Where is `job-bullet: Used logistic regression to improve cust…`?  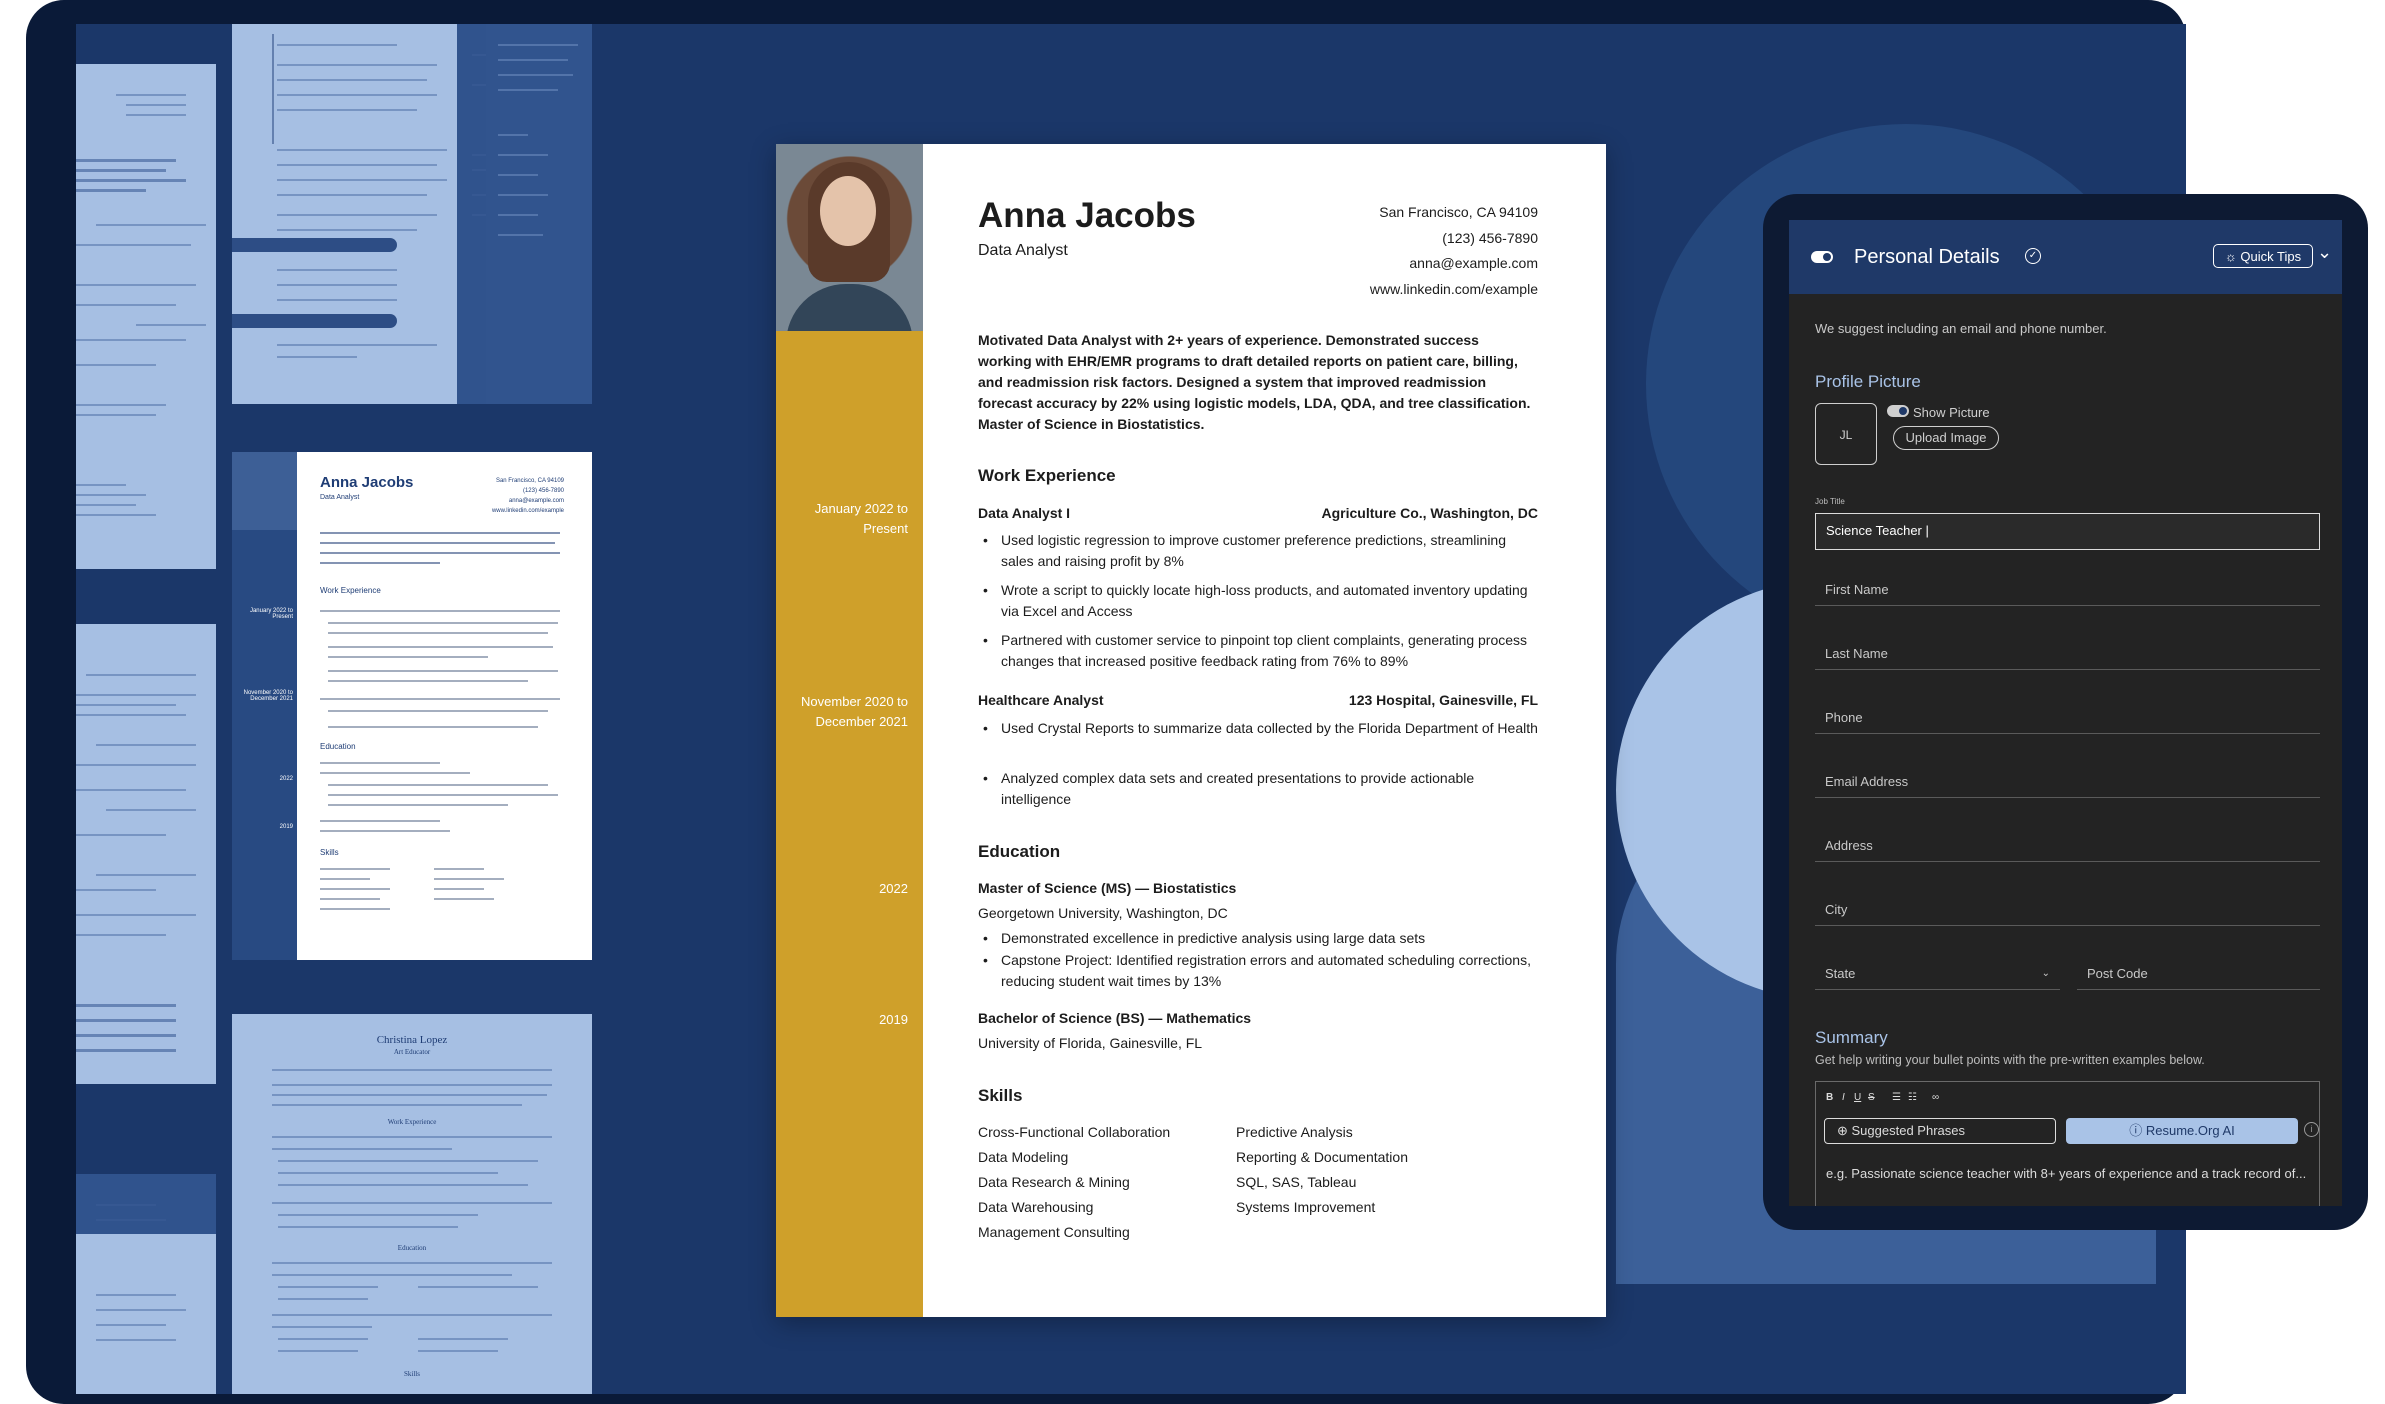
job-bullet: Used logistic regression to improve cust… is located at coordinates (1262, 551).